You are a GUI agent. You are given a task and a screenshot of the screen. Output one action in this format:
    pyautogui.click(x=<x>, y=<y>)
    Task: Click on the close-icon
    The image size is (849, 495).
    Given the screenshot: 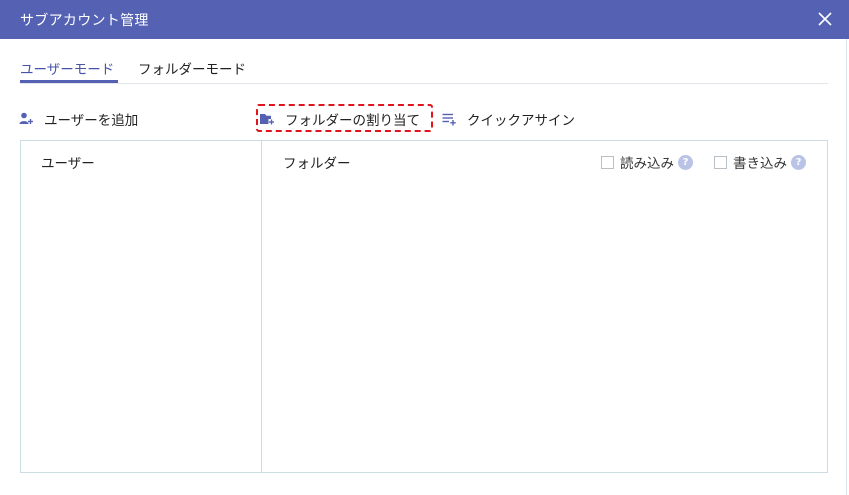 What is the action you would take?
    pyautogui.click(x=825, y=19)
    